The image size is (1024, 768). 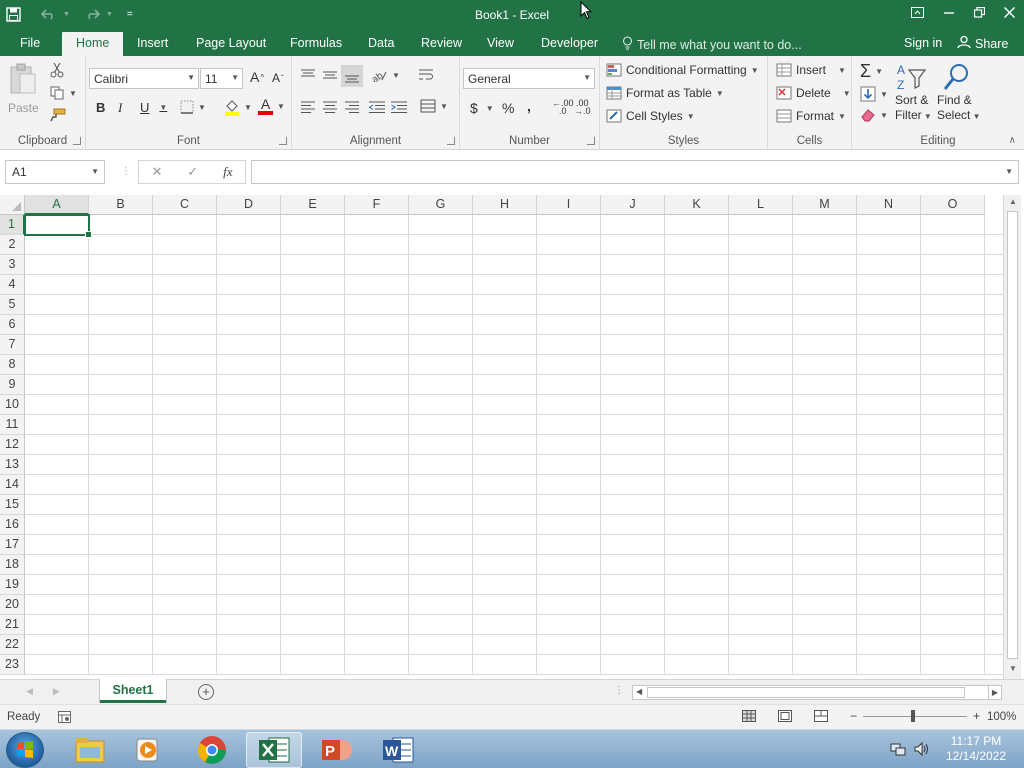 What do you see at coordinates (148, 750) in the screenshot?
I see `media-player-taskbar-icon` at bounding box center [148, 750].